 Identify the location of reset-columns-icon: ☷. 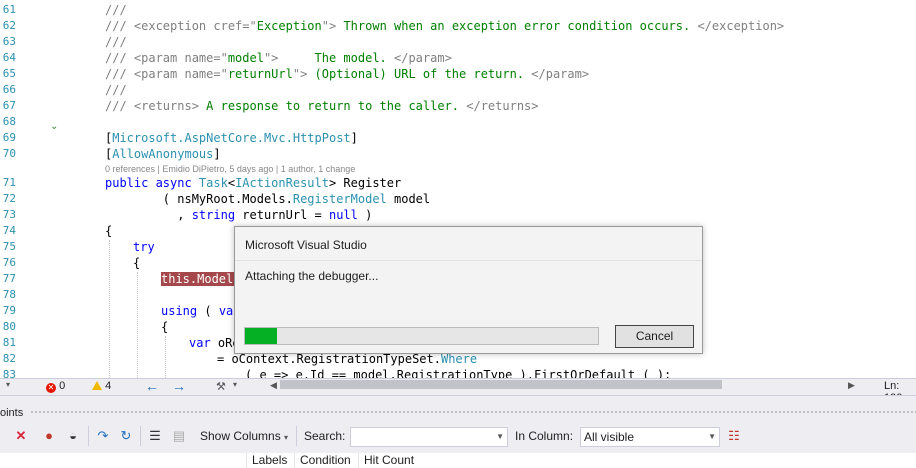
(734, 436).